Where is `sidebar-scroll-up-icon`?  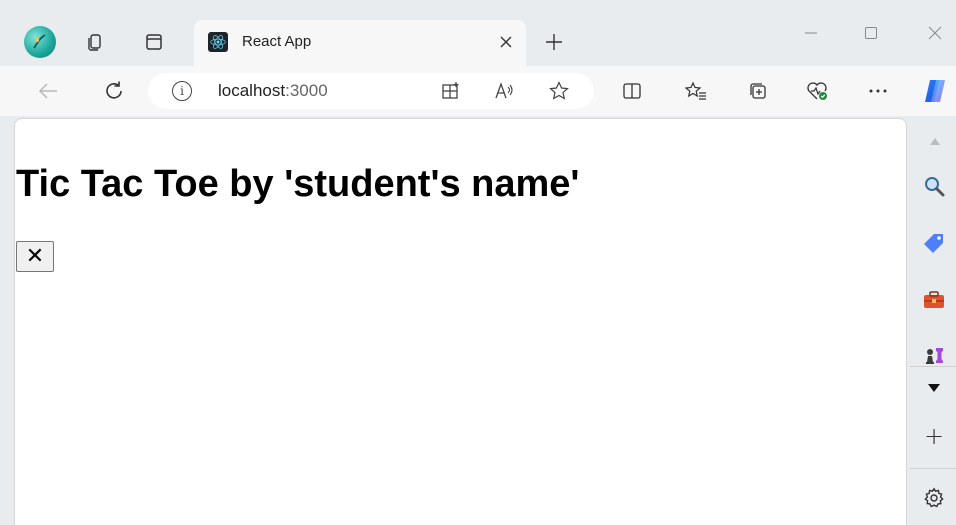 sidebar-scroll-up-icon is located at coordinates (935, 141).